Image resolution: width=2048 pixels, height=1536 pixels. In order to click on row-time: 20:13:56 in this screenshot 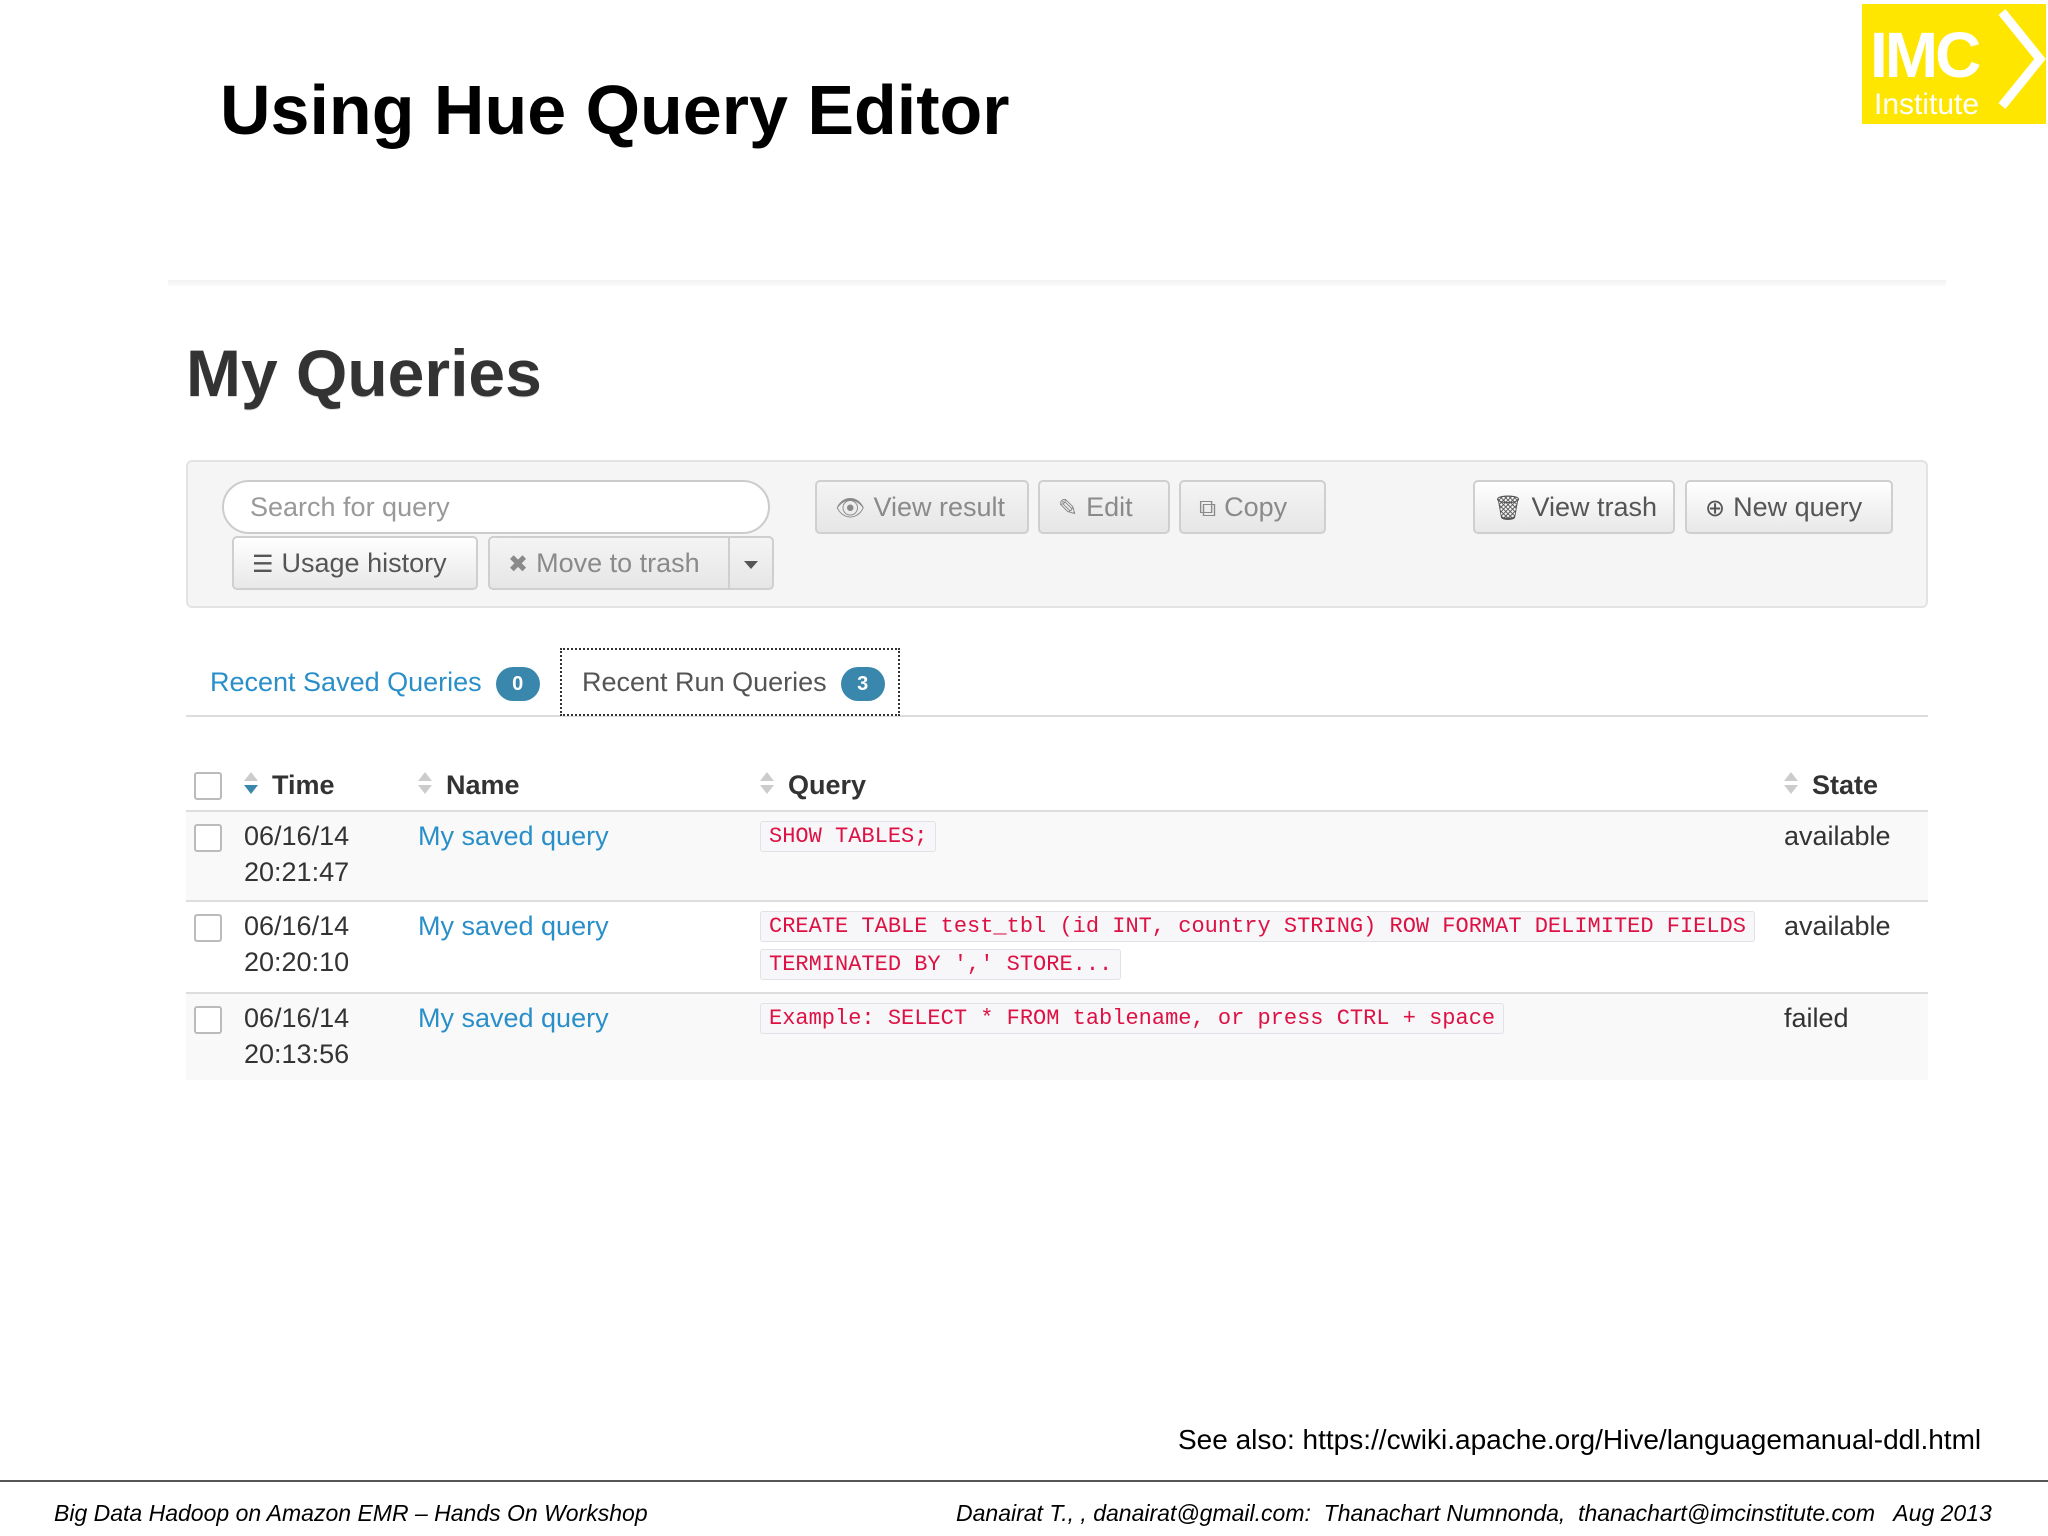, I will do `click(297, 1054)`.